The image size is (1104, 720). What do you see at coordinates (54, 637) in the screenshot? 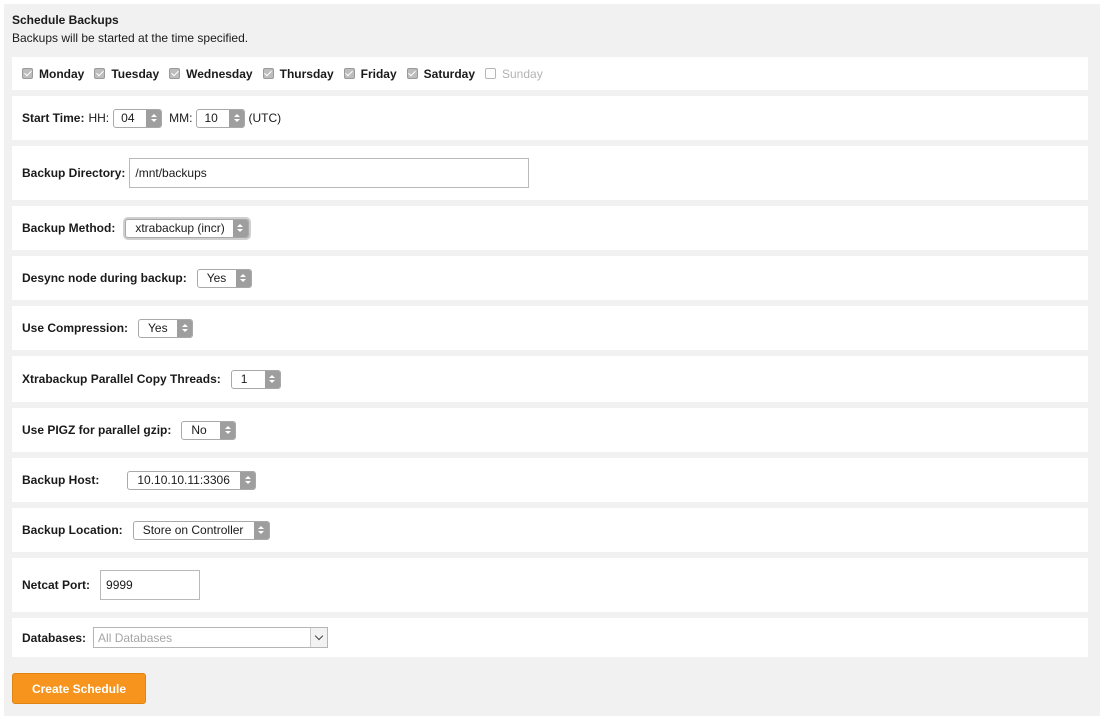
I see `databases-label: Databases:` at bounding box center [54, 637].